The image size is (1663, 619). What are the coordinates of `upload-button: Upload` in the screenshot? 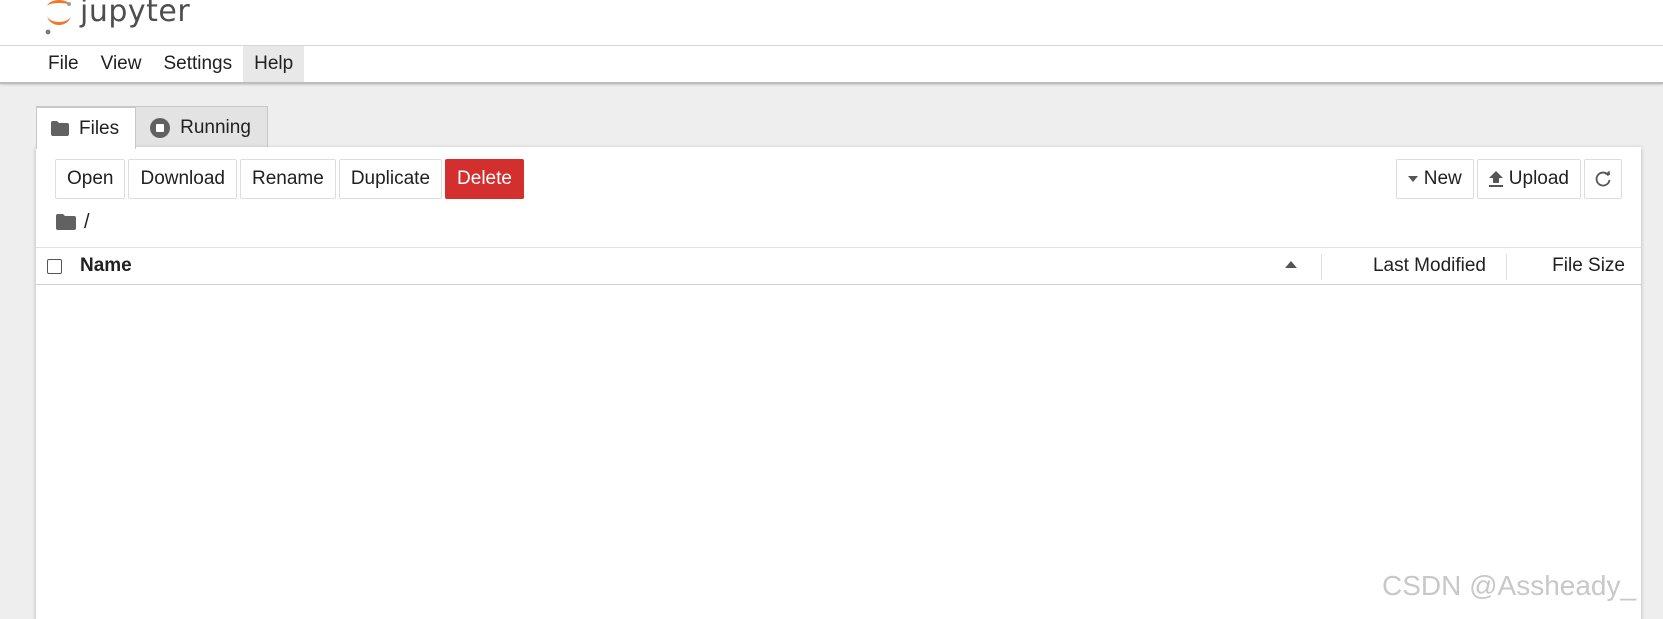 It's located at (1528, 179).